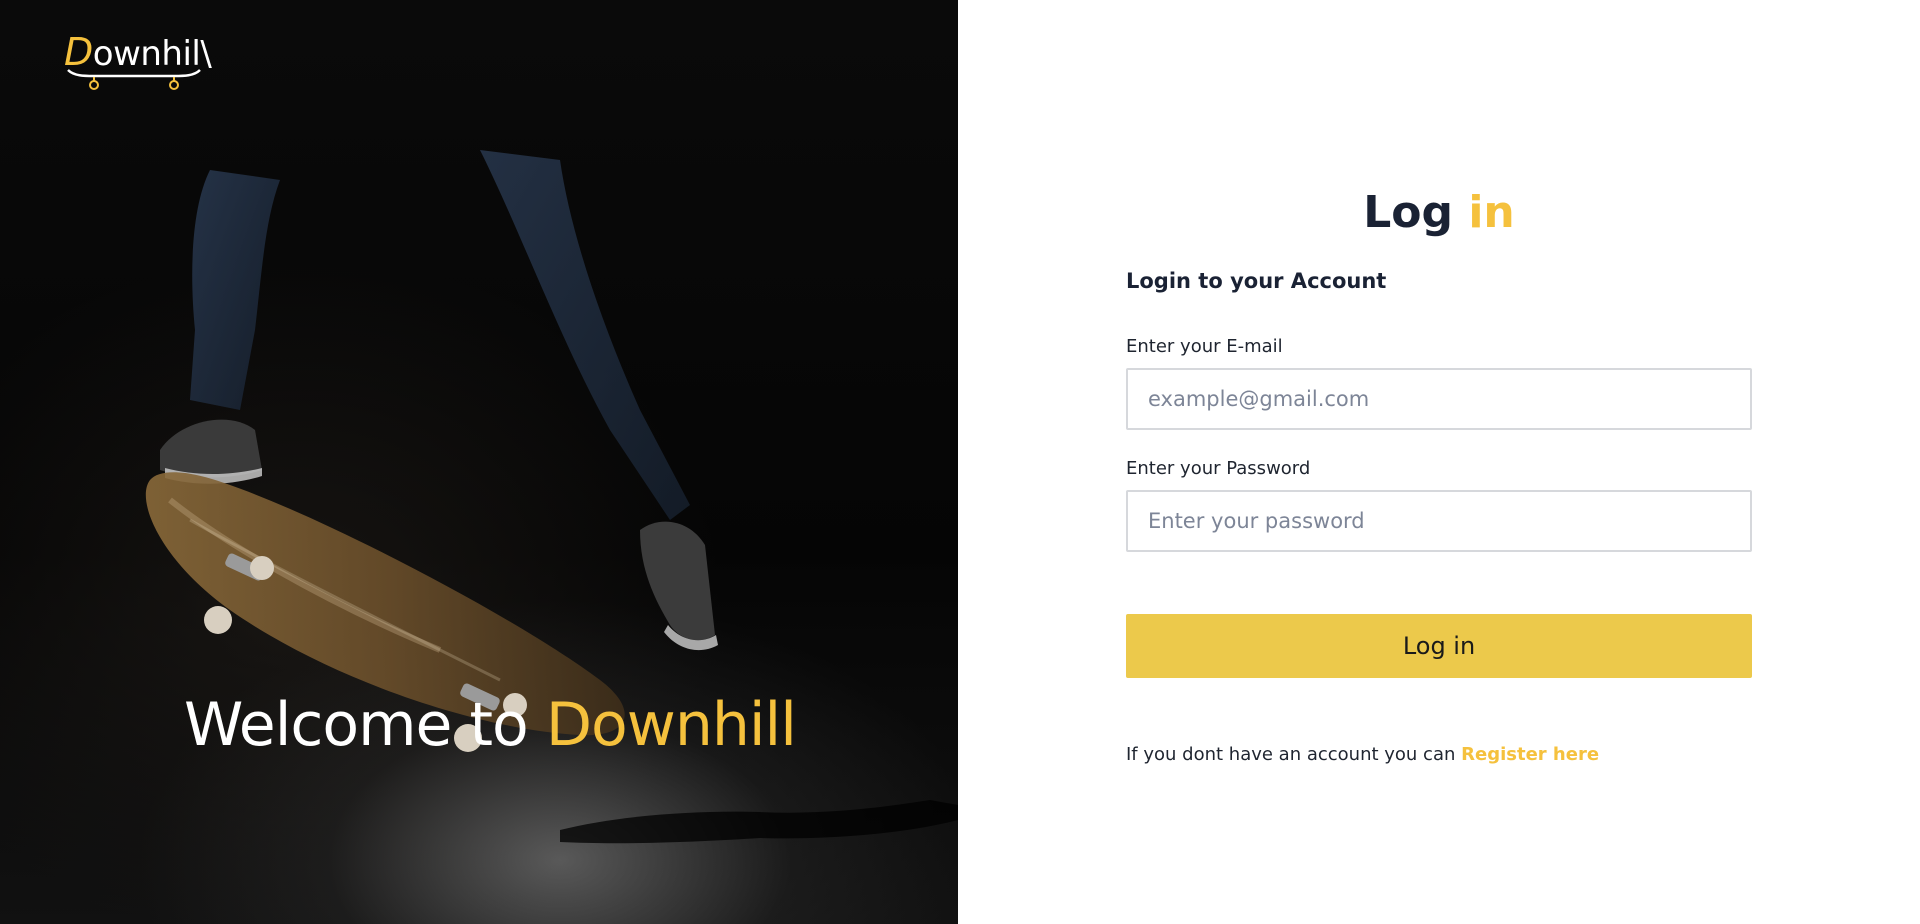 The height and width of the screenshot is (924, 1920). What do you see at coordinates (671, 725) in the screenshot?
I see `welcome-accent: Downhill` at bounding box center [671, 725].